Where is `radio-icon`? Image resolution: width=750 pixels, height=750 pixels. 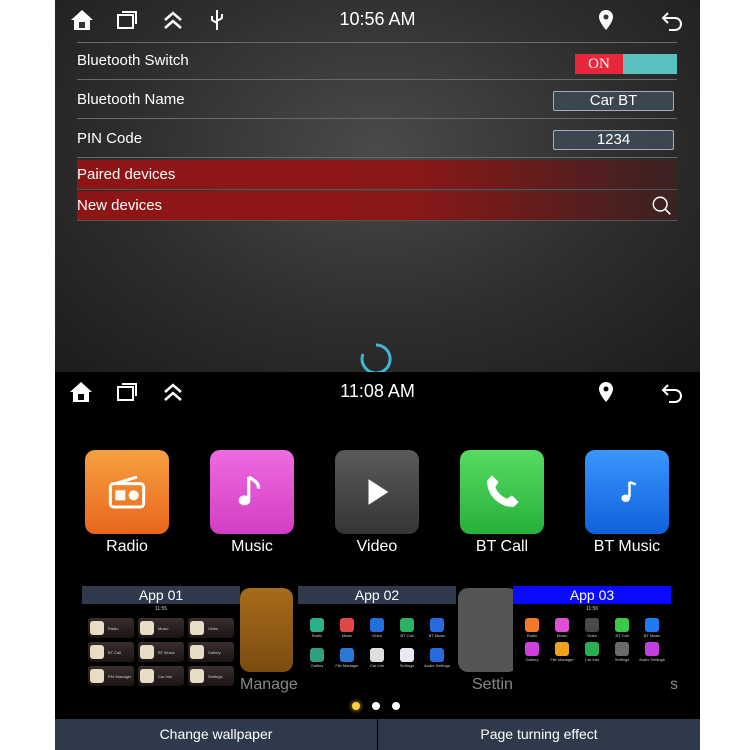
radio-icon is located at coordinates (127, 492).